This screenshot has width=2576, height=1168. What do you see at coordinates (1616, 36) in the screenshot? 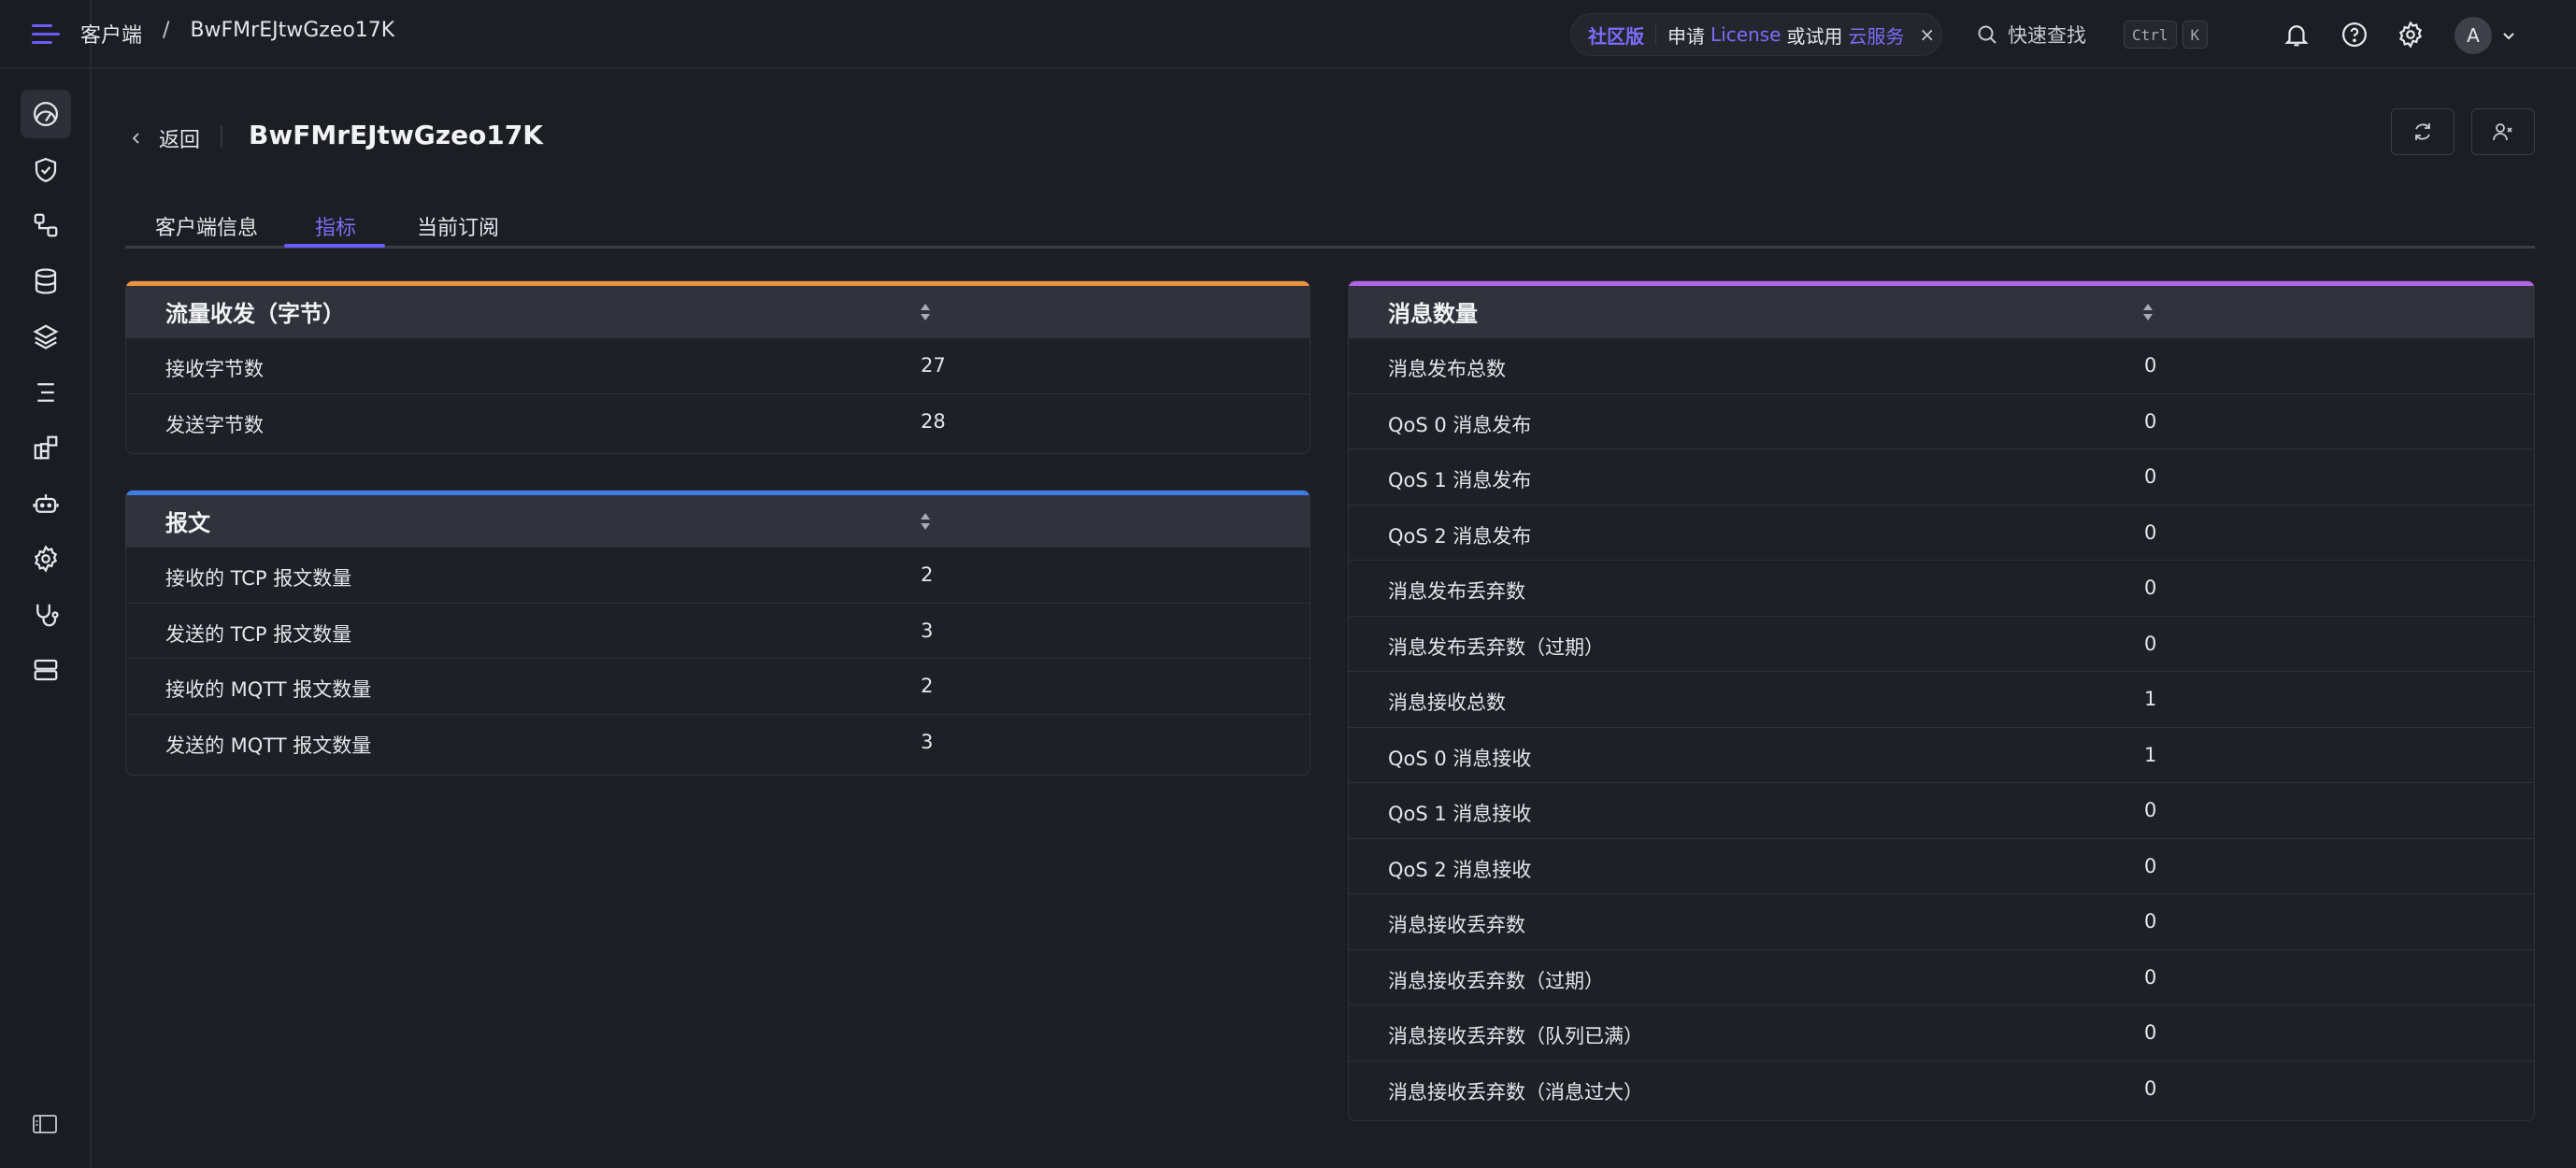
I see `edition-badge: 社区版` at bounding box center [1616, 36].